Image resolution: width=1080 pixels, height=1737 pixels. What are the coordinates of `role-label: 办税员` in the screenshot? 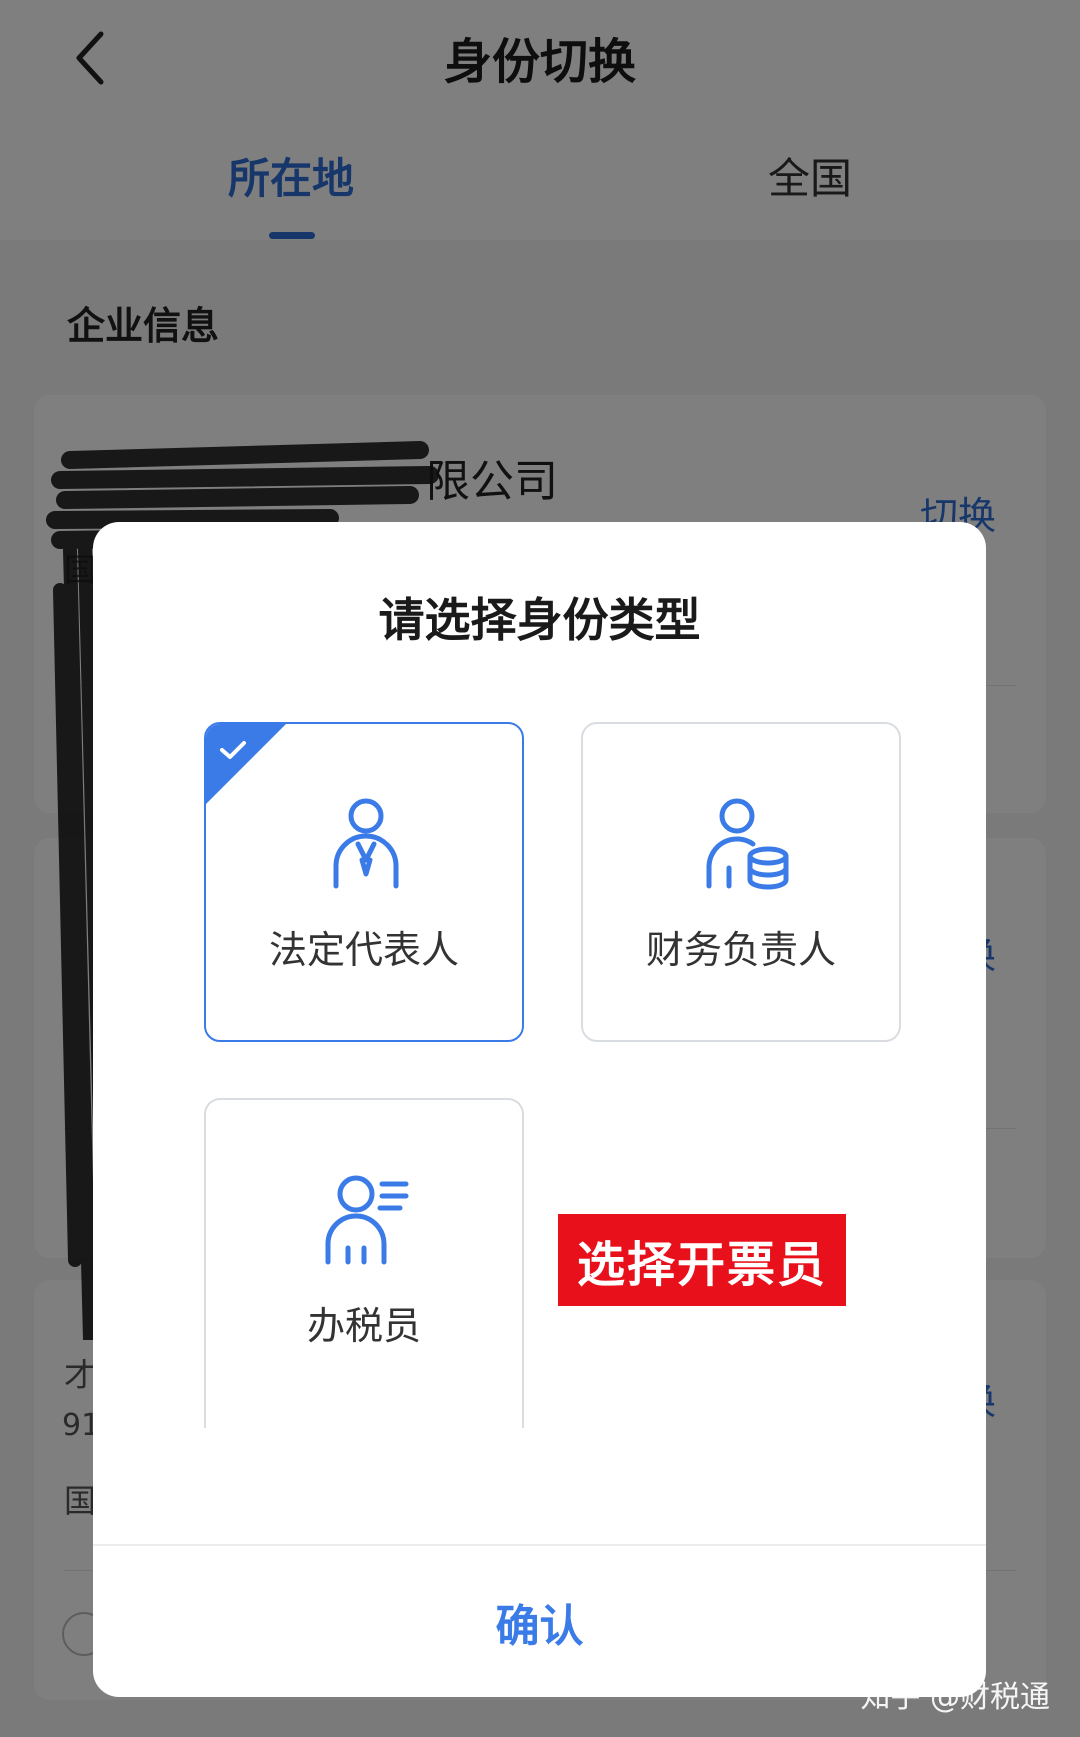 It's located at (363, 1326).